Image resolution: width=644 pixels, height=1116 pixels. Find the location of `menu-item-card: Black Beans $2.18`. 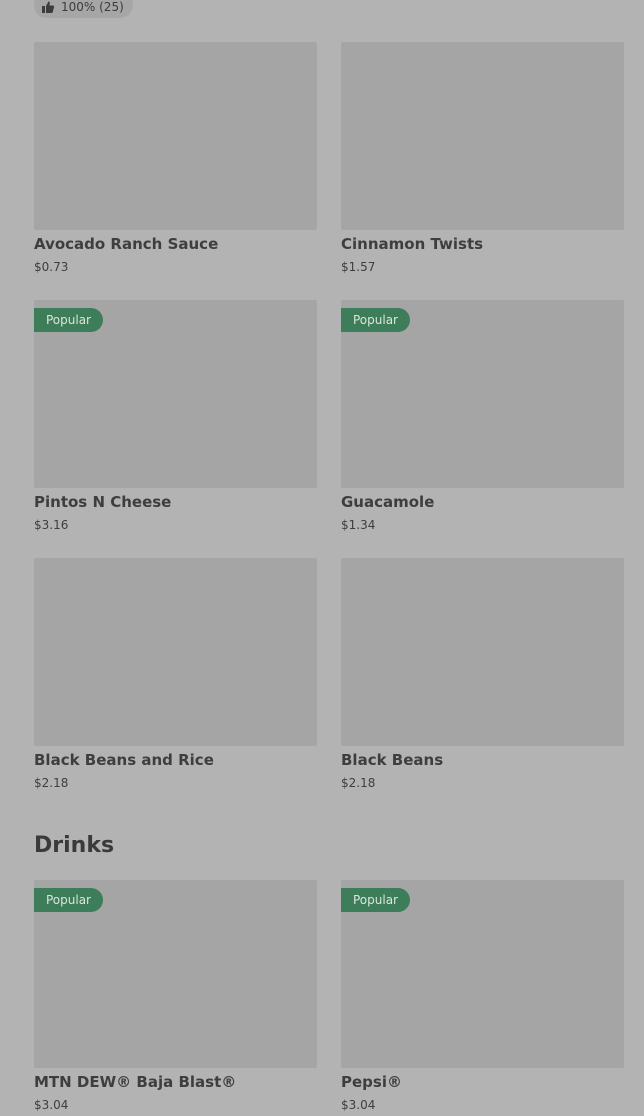

menu-item-card: Black Beans $2.18 is located at coordinates (482, 674).